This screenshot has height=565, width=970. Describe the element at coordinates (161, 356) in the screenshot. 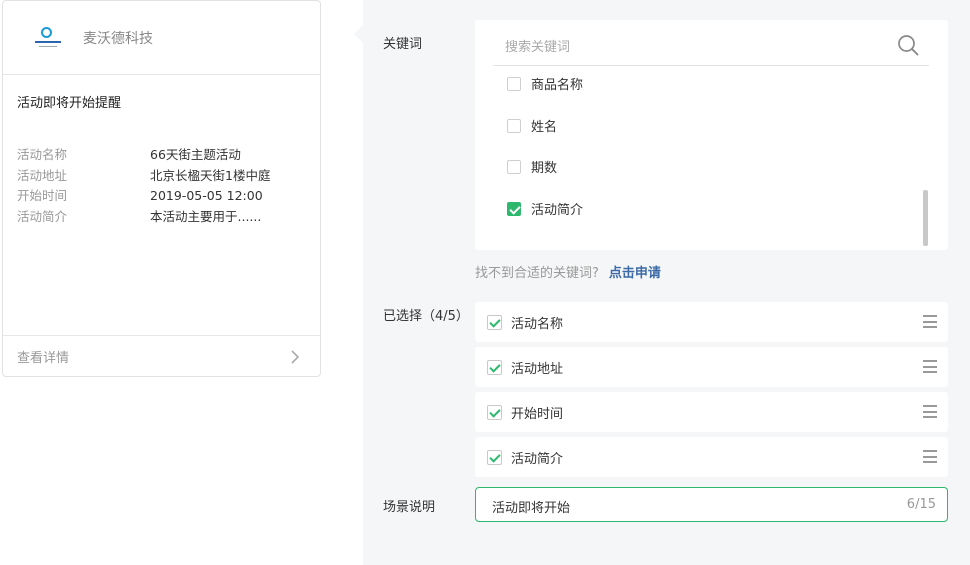

I see `view-details-link: 查看详情` at that location.